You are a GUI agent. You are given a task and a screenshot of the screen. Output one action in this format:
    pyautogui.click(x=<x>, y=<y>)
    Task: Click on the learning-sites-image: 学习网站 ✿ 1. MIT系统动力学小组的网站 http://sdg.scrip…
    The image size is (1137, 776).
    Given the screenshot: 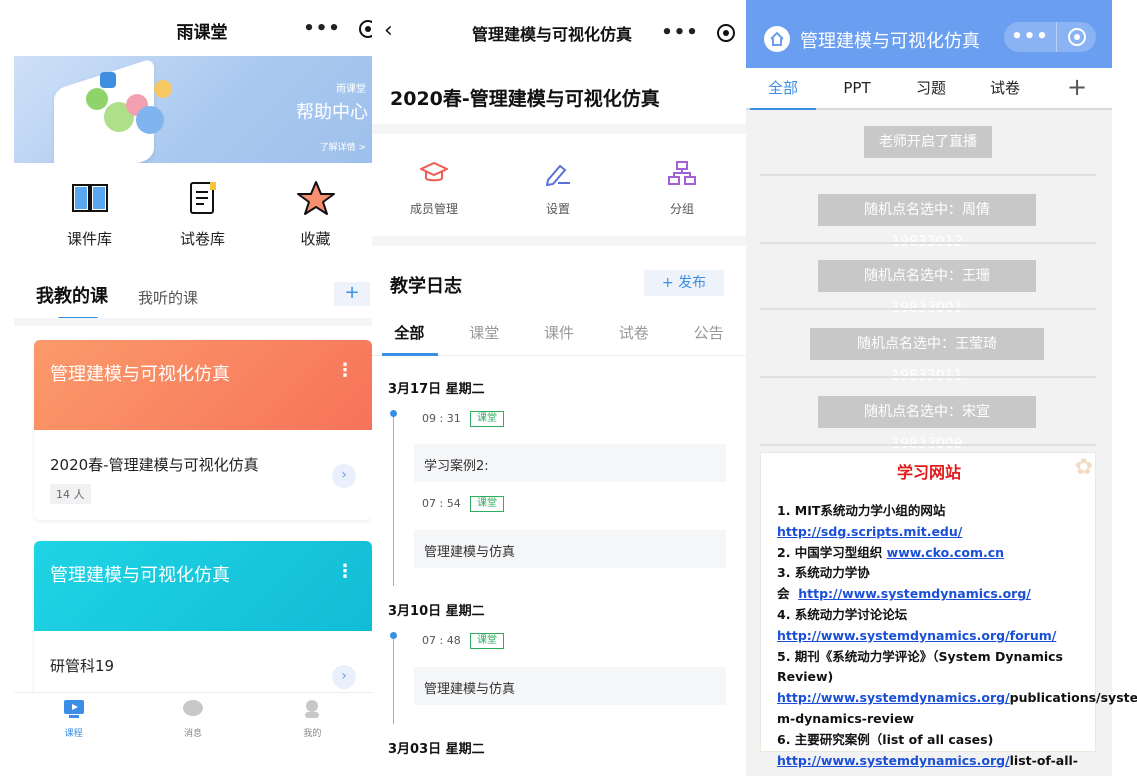 What is the action you would take?
    pyautogui.click(x=948, y=614)
    